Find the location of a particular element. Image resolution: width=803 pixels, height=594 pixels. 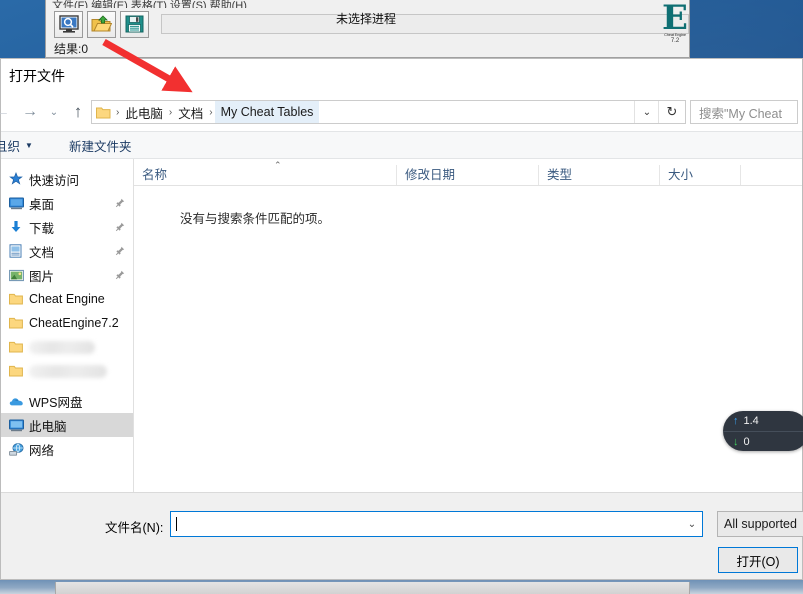

cheat-engine-menubar: 文件(F) 编辑(E) 表格(T) 设置(S) 帮助(H) is located at coordinates (367, 4).